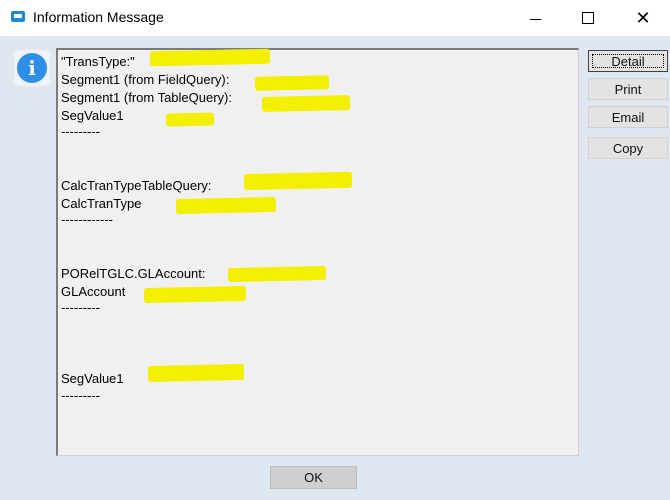 This screenshot has height=500, width=670. Describe the element at coordinates (335, 18) in the screenshot. I see `title-bar: Information Message ✕` at that location.